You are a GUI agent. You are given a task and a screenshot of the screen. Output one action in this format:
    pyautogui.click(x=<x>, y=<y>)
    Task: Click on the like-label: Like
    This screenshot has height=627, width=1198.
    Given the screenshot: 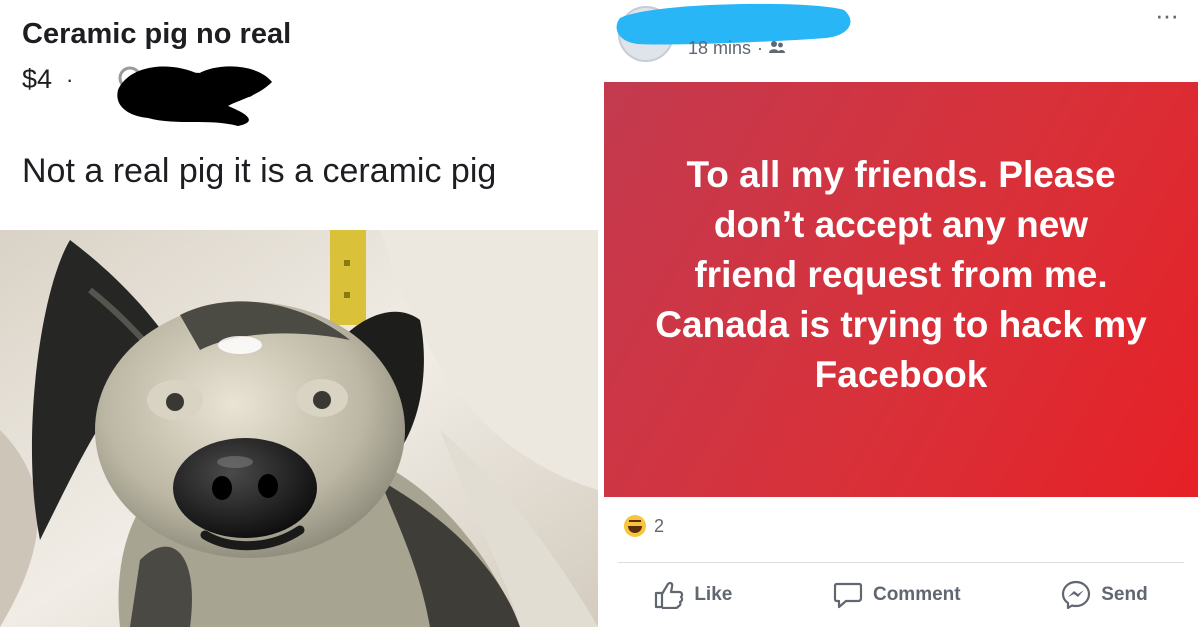 What is the action you would take?
    pyautogui.click(x=713, y=594)
    